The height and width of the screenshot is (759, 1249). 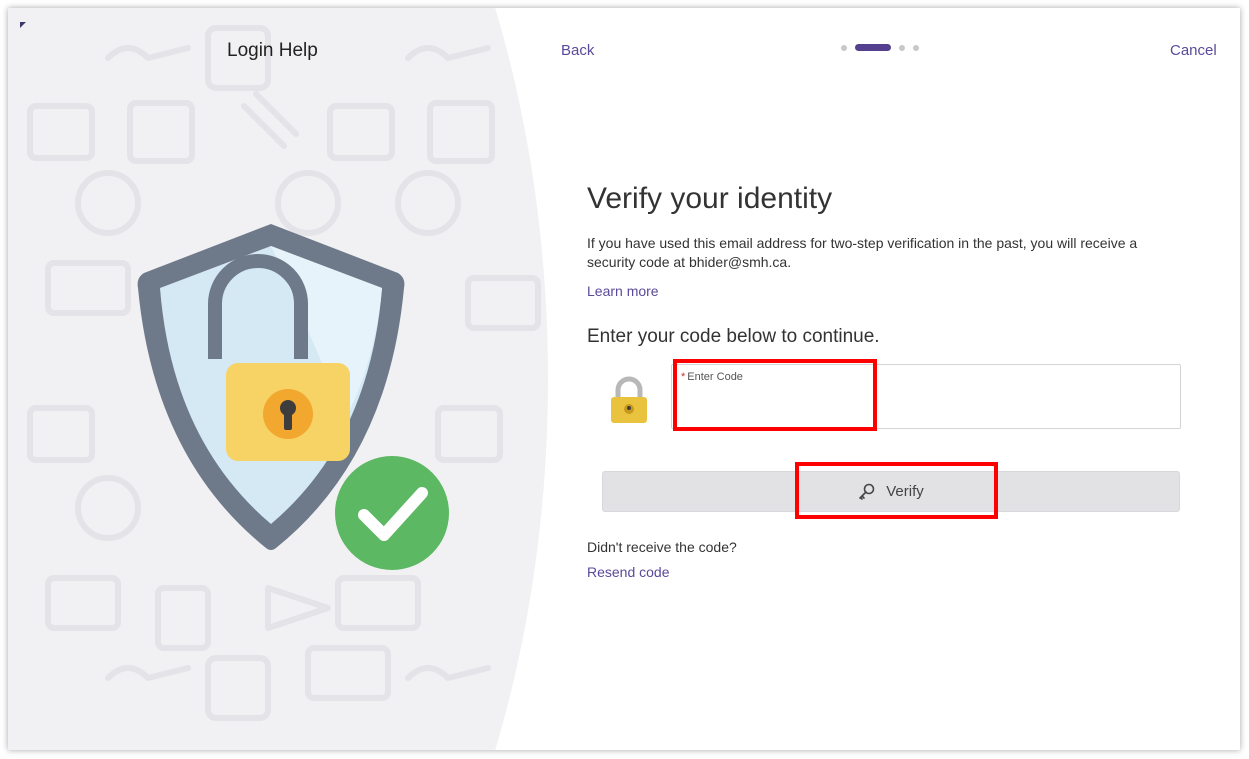 What do you see at coordinates (733, 336) in the screenshot?
I see `enter-code-prompt: Enter your code below to continue.` at bounding box center [733, 336].